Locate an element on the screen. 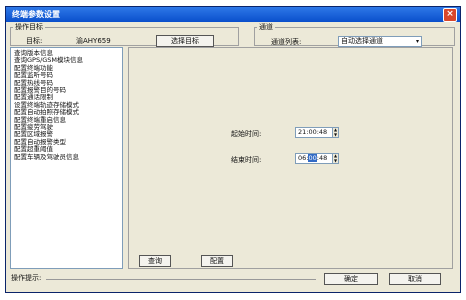 The image size is (466, 300). list-item: 配置车辆及驾驶员信息 is located at coordinates (66, 157).